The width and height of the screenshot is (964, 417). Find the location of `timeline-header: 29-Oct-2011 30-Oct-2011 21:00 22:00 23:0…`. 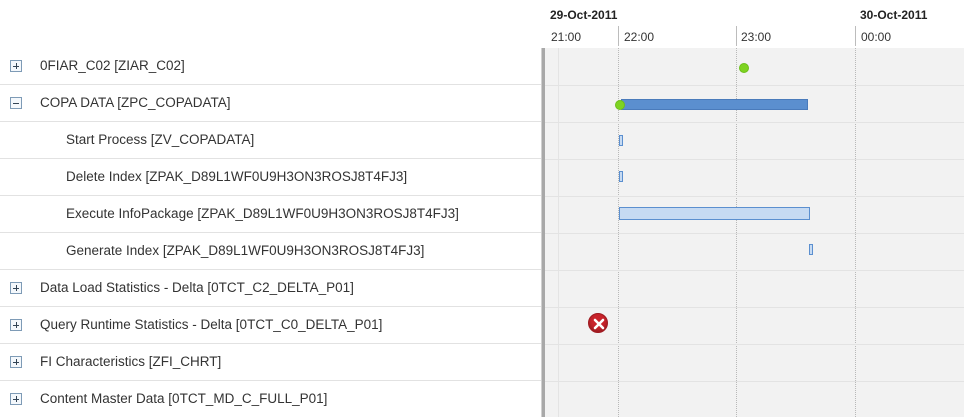

timeline-header: 29-Oct-2011 30-Oct-2011 21:00 22:00 23:0… is located at coordinates (482, 24).